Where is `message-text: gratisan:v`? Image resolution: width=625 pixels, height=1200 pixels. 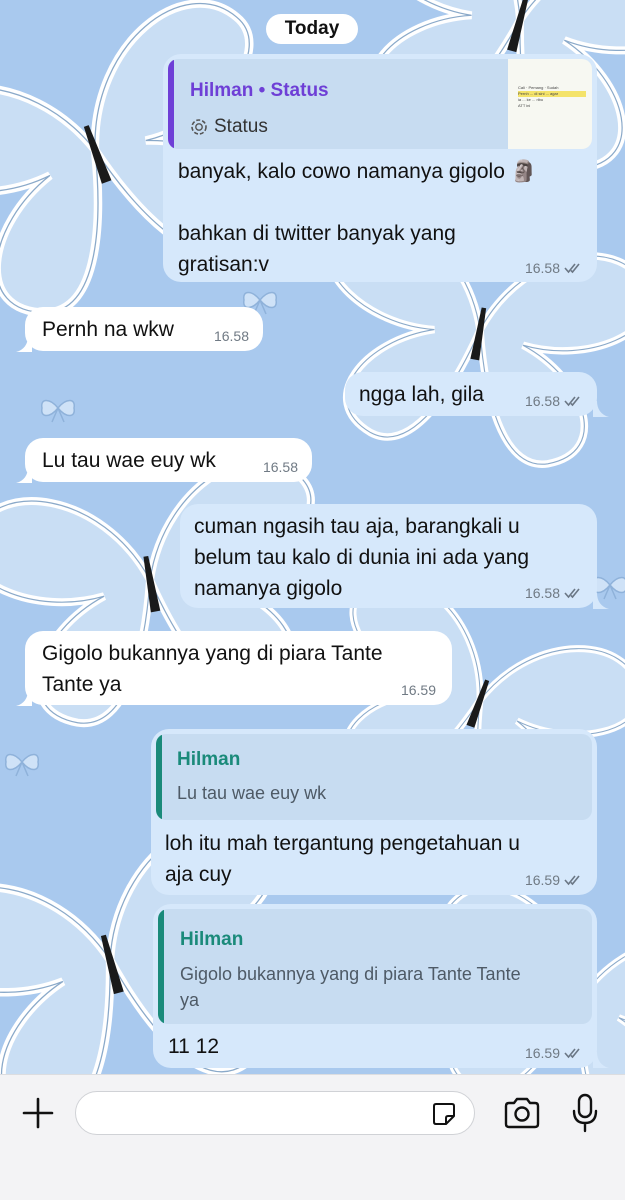 message-text: gratisan:v is located at coordinates (224, 264).